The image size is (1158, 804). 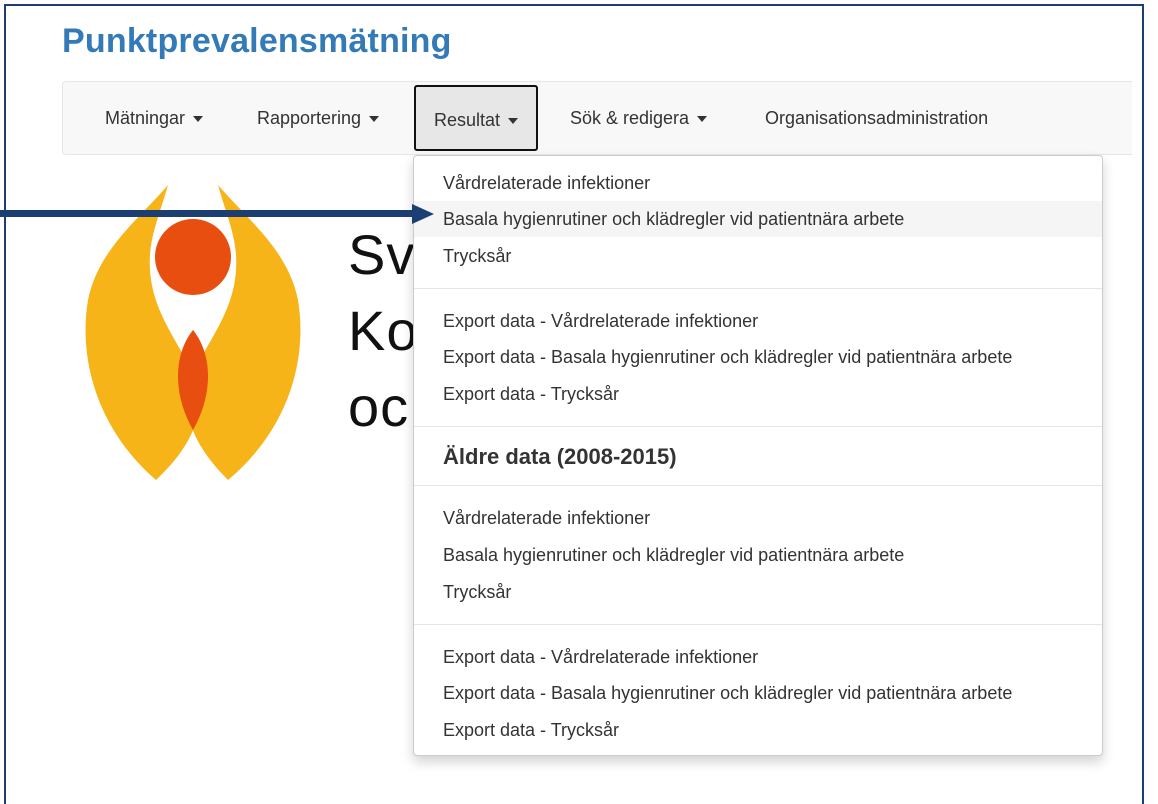 What do you see at coordinates (145, 118) in the screenshot?
I see `nav-matningar-label: Mätningar` at bounding box center [145, 118].